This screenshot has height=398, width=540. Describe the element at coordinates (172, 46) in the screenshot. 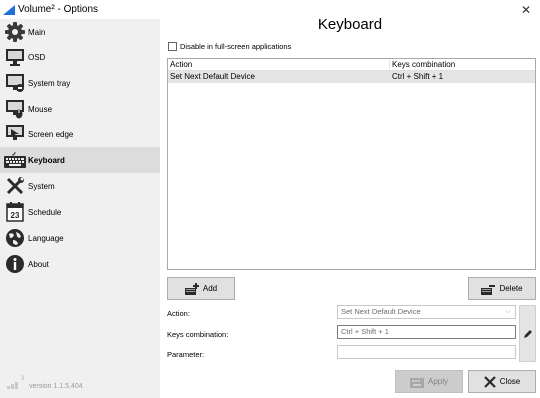

I see `disable-fullscreen-checkbox` at that location.